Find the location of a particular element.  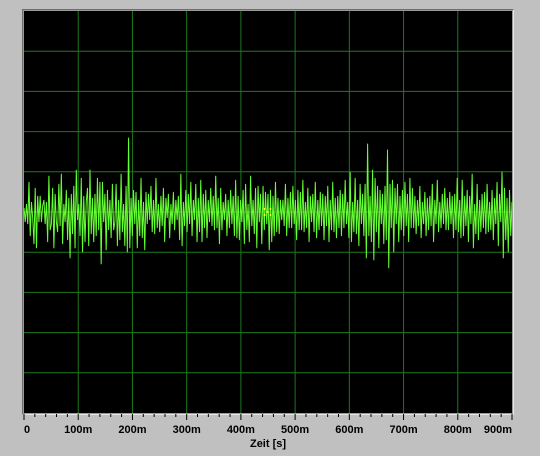

x-tick-label: 100m is located at coordinates (78, 430).